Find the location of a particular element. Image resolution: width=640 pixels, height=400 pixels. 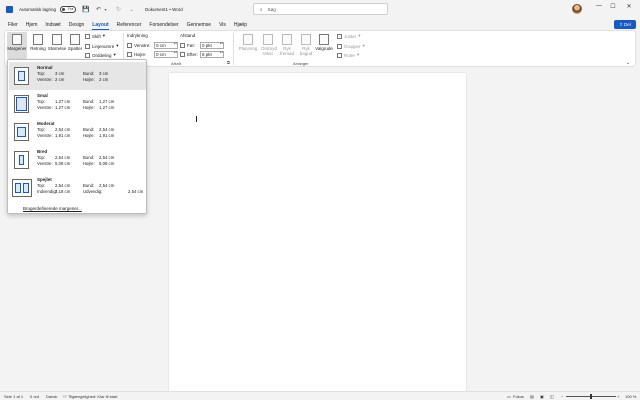

send-backward-button: Ryk bagud is located at coordinates (306, 45).